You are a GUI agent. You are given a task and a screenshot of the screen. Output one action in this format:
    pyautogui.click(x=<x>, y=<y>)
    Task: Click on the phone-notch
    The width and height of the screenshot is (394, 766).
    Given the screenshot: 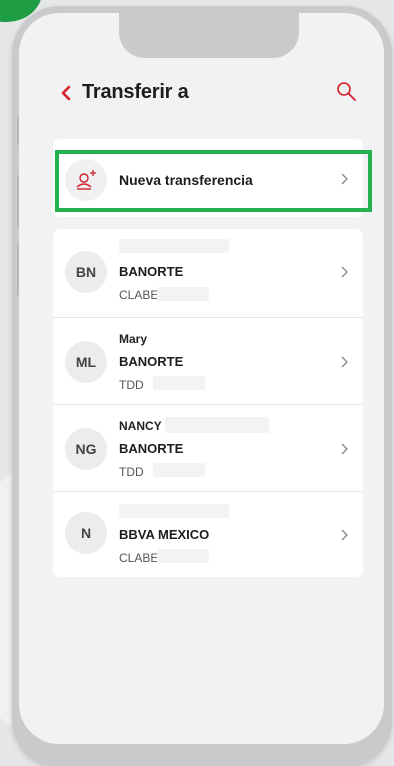 What is the action you would take?
    pyautogui.click(x=209, y=35)
    